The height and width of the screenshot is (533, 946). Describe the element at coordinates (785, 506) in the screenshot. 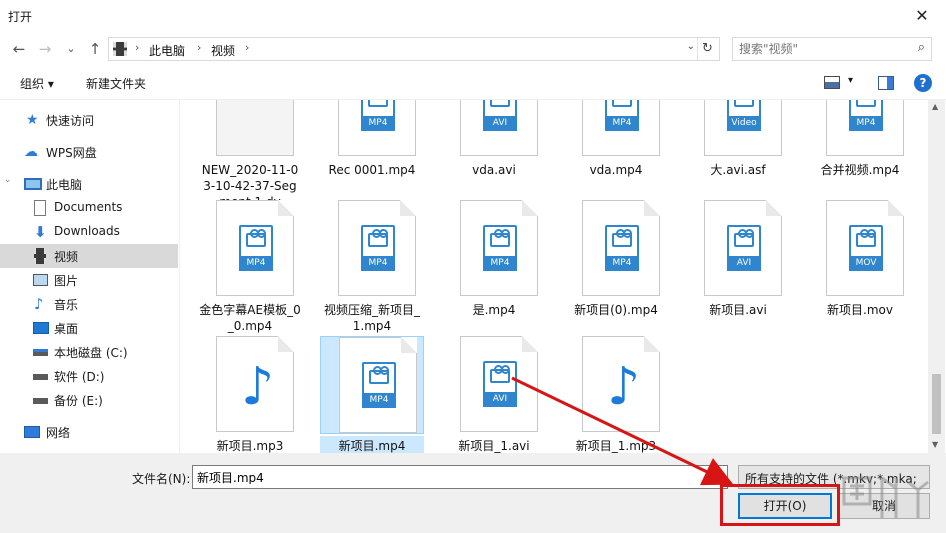

I see `open-button: 打开(O)` at that location.